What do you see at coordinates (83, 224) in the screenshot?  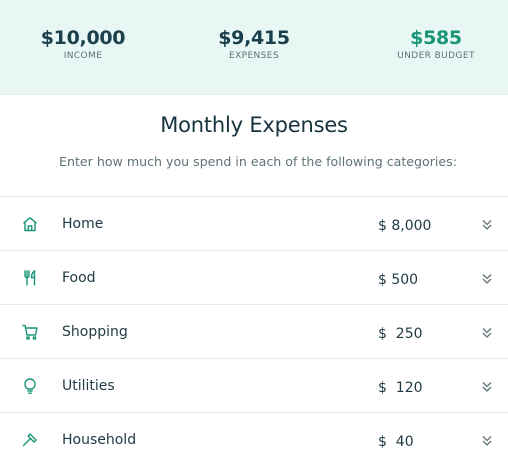 I see `category-name: Home` at bounding box center [83, 224].